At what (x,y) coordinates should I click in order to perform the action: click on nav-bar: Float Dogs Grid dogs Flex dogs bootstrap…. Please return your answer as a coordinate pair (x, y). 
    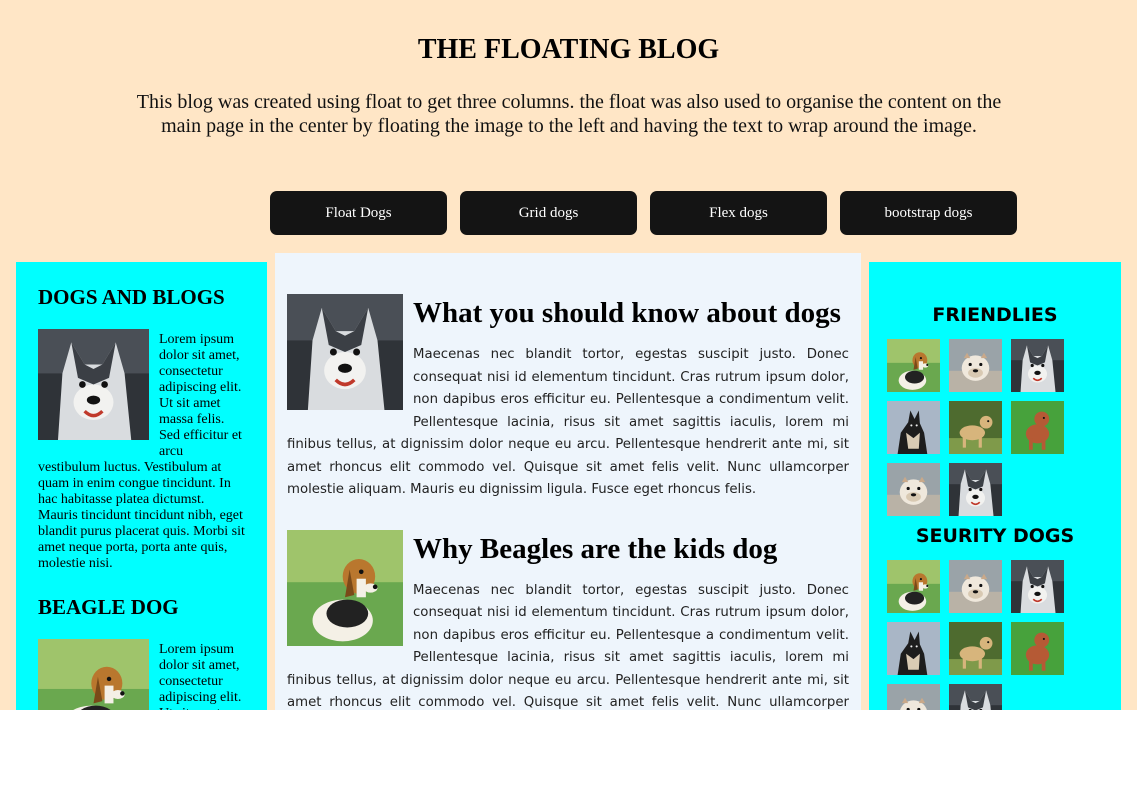
    Looking at the image, I should click on (643, 213).